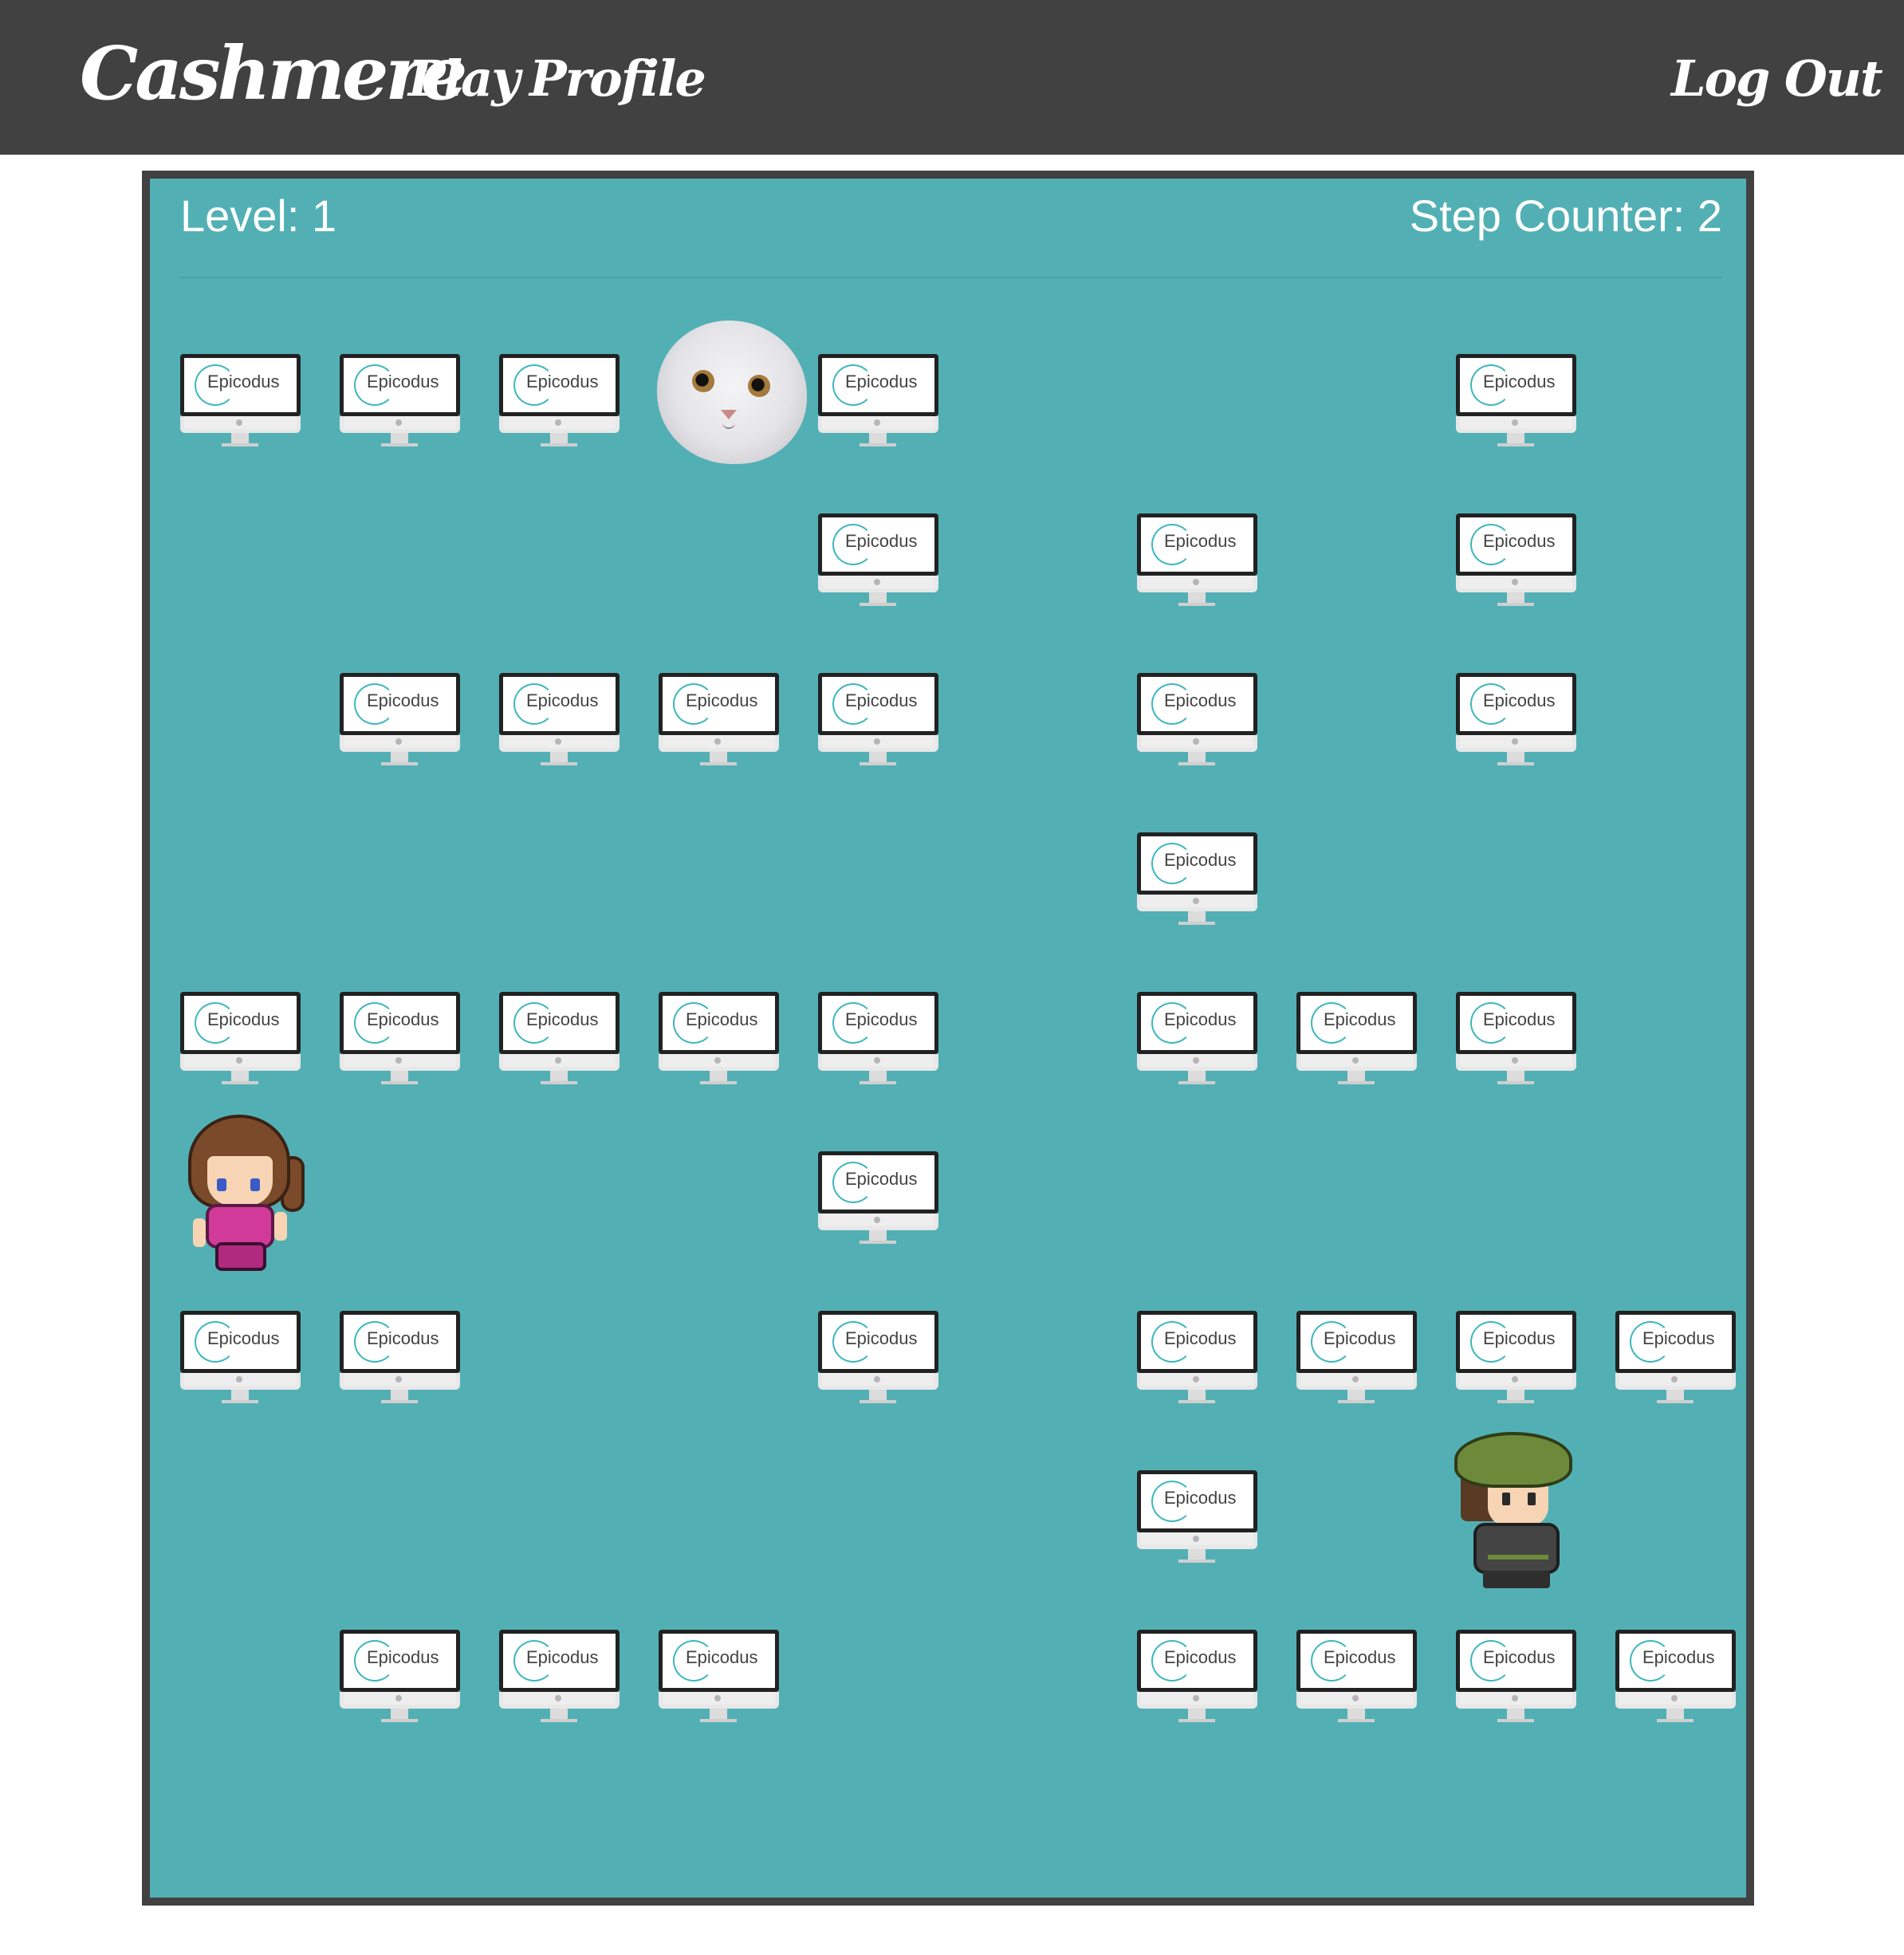 Image resolution: width=1904 pixels, height=1955 pixels. What do you see at coordinates (256, 1197) in the screenshot?
I see `player-sprite-icon` at bounding box center [256, 1197].